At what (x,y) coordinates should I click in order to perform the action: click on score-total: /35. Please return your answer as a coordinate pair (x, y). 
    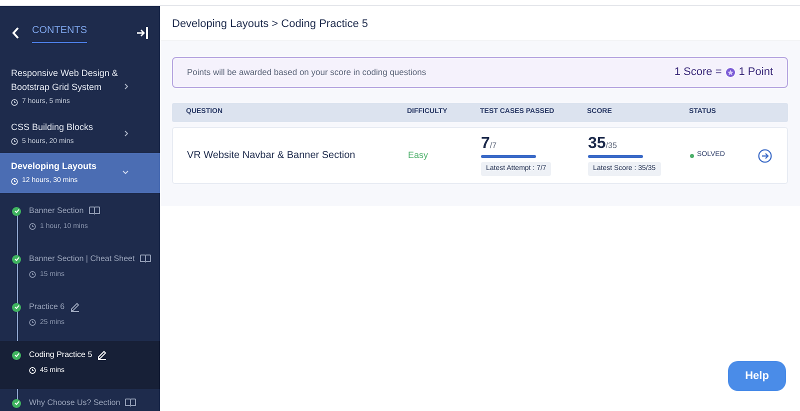
    Looking at the image, I should click on (611, 146).